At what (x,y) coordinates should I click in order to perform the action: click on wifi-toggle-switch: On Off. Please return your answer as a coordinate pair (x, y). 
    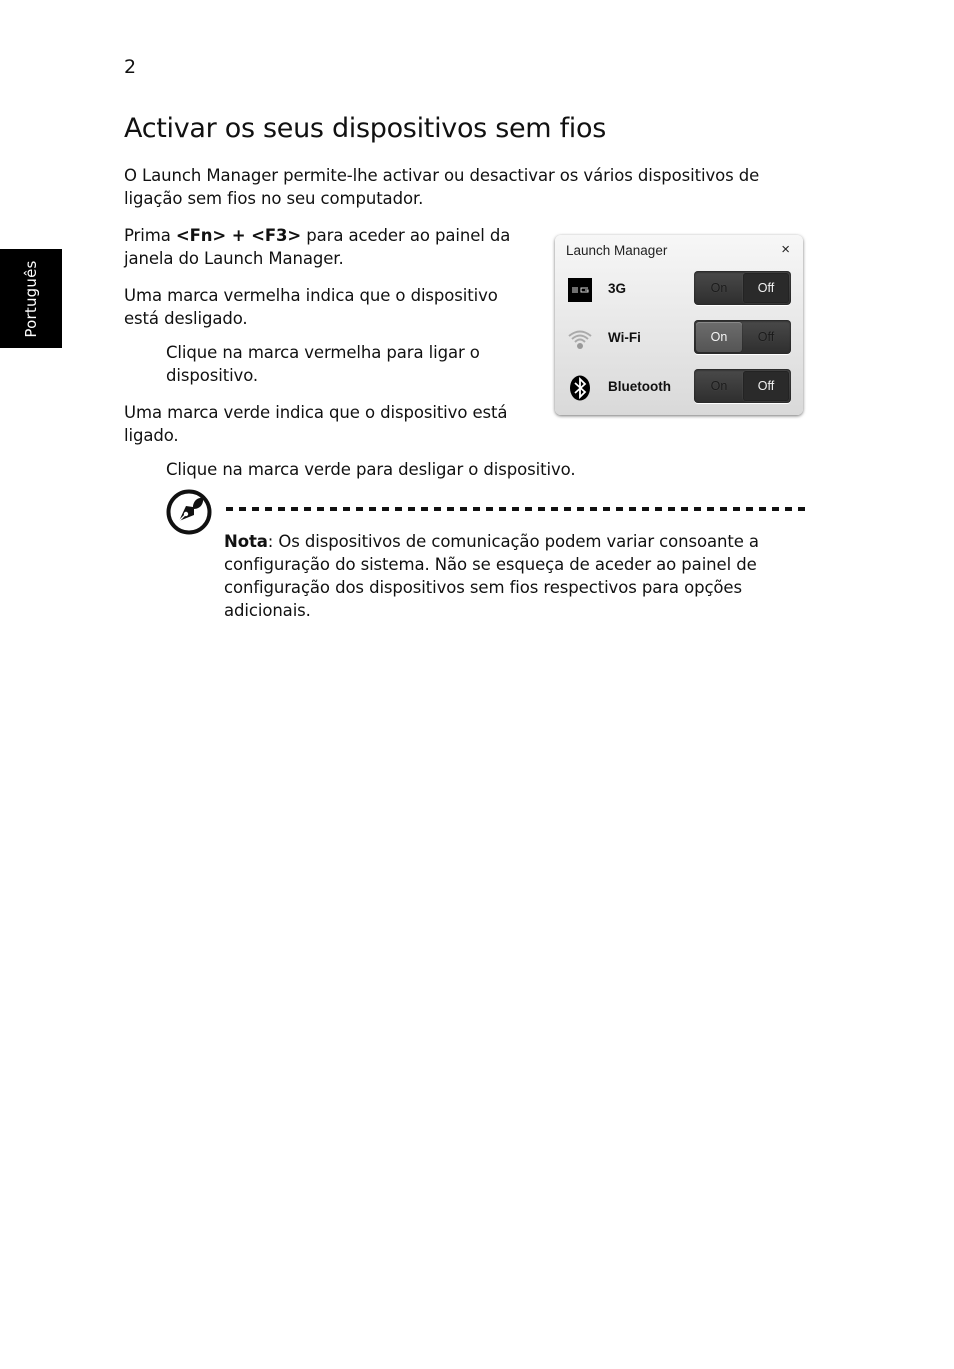
    Looking at the image, I should click on (742, 337).